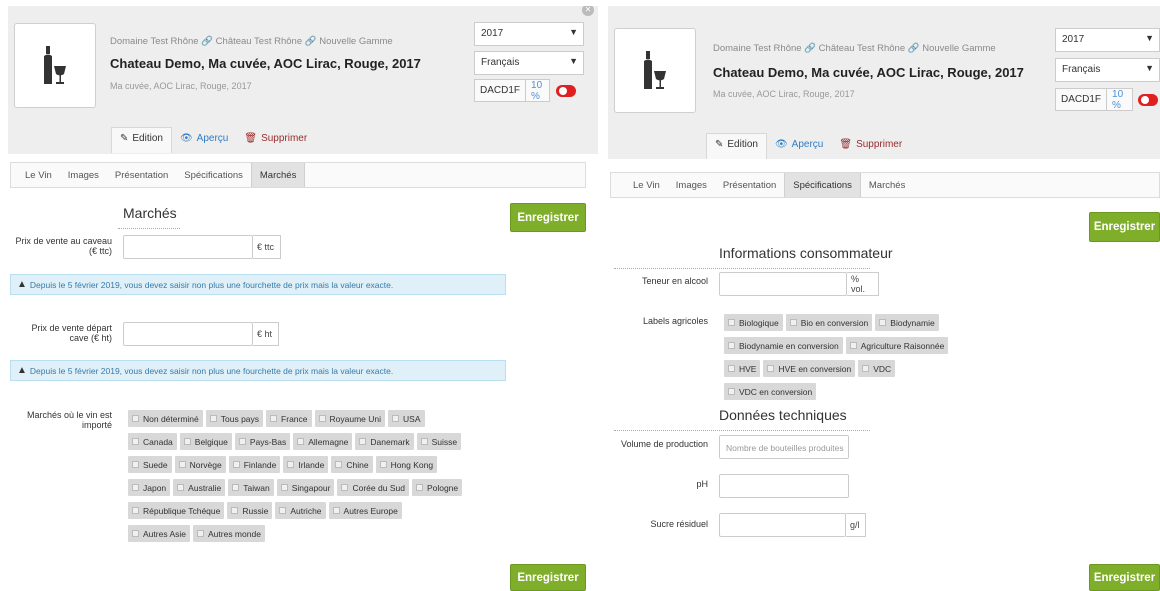  I want to click on market-checkbox-label: Singapour, so click(311, 487).